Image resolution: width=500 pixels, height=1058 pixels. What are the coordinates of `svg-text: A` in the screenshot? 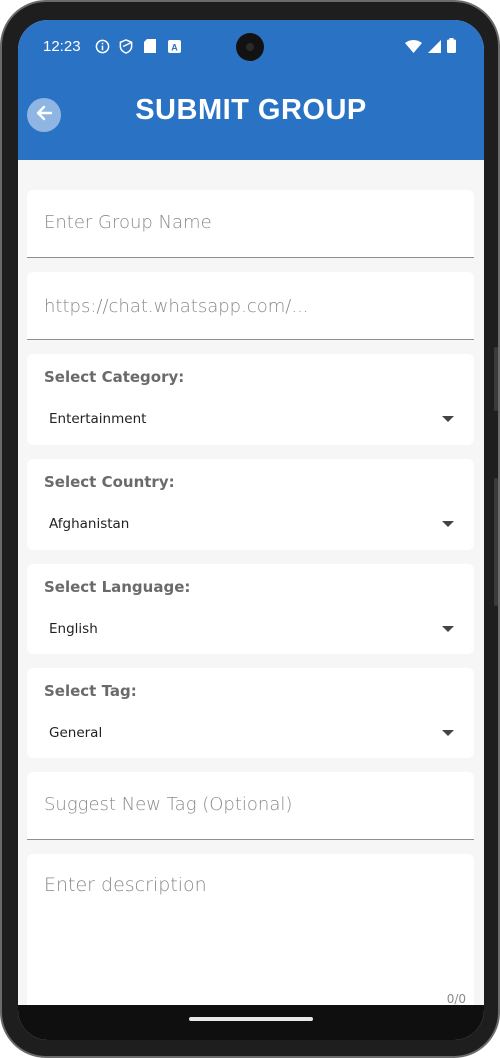 It's located at (174, 47).